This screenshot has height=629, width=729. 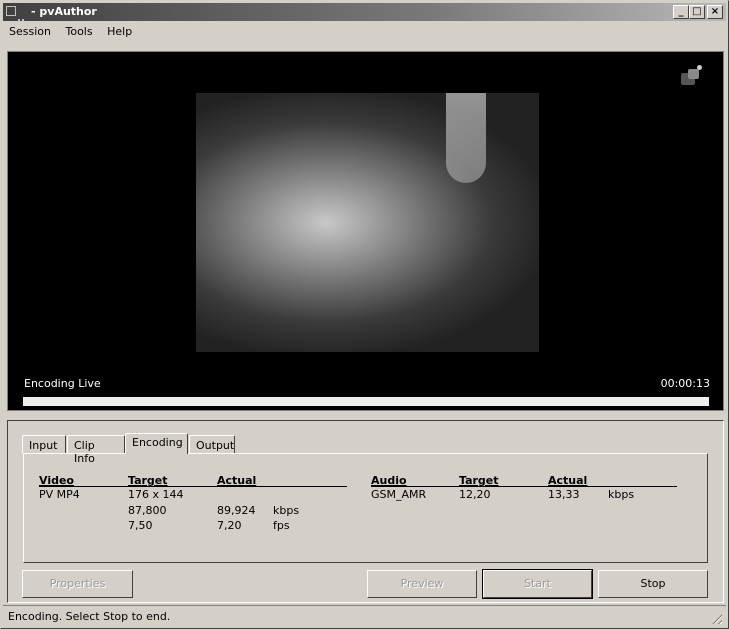 What do you see at coordinates (564, 494) in the screenshot?
I see `audio-actual-value: 13,33` at bounding box center [564, 494].